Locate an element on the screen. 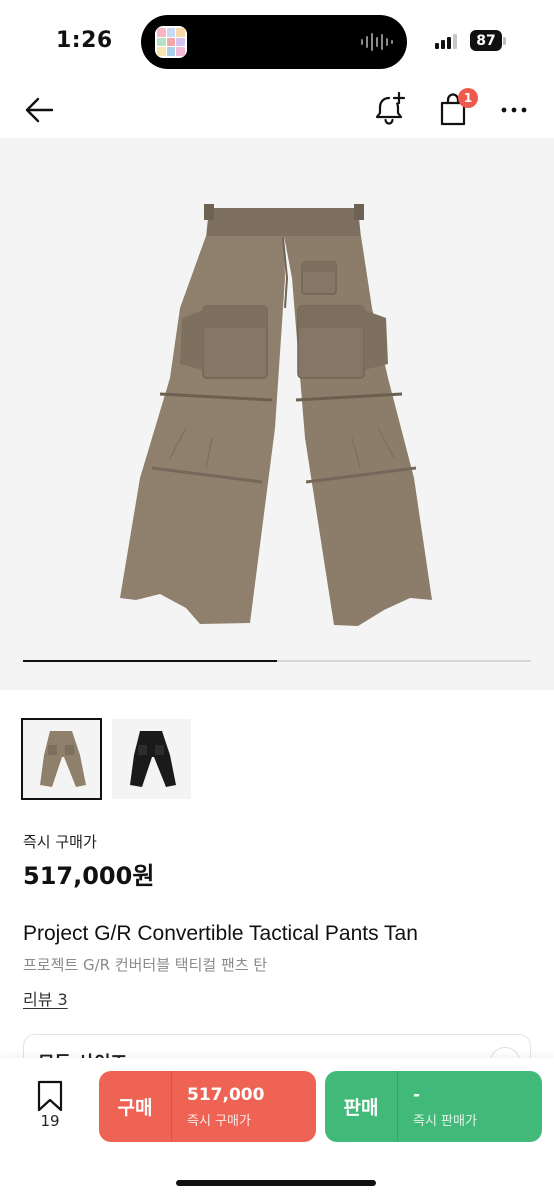 The width and height of the screenshot is (554, 1200). buy-button-sub: 즉시 구매가 is located at coordinates (219, 1121).